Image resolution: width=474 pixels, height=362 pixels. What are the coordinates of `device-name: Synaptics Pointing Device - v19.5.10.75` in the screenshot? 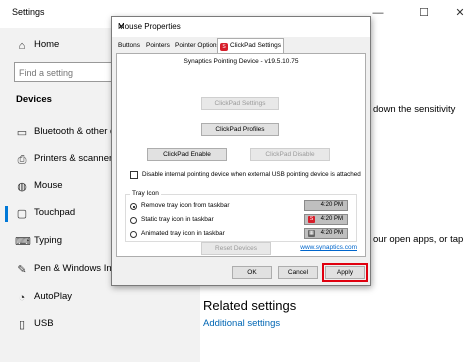 It's located at (241, 61).